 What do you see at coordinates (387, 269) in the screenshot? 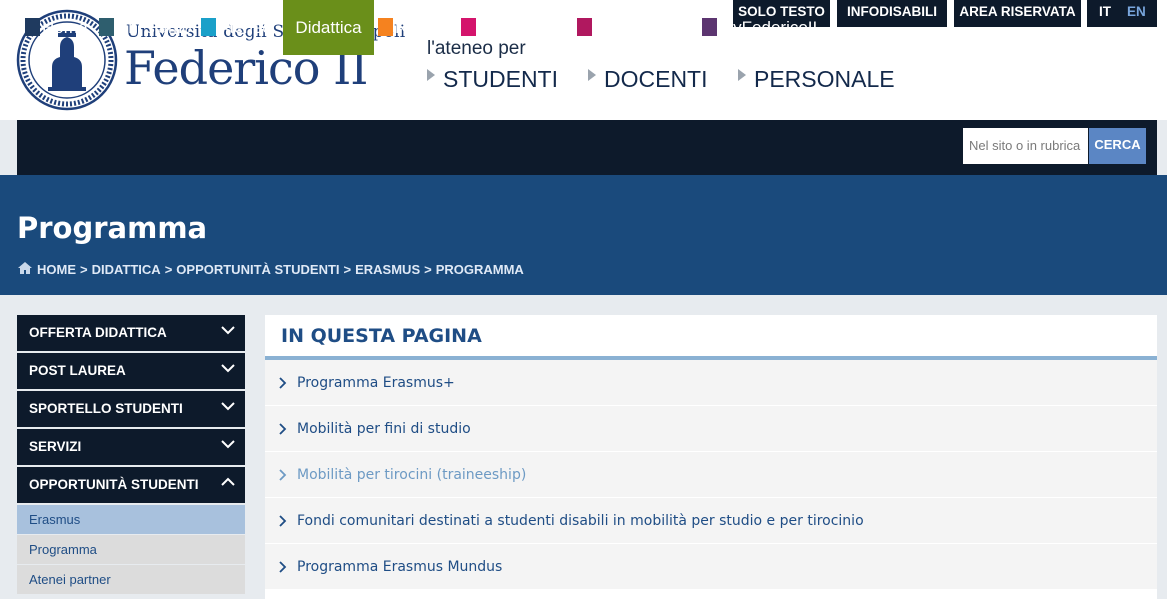
I see `breadcrumb-erasmus: ERASMUS` at bounding box center [387, 269].